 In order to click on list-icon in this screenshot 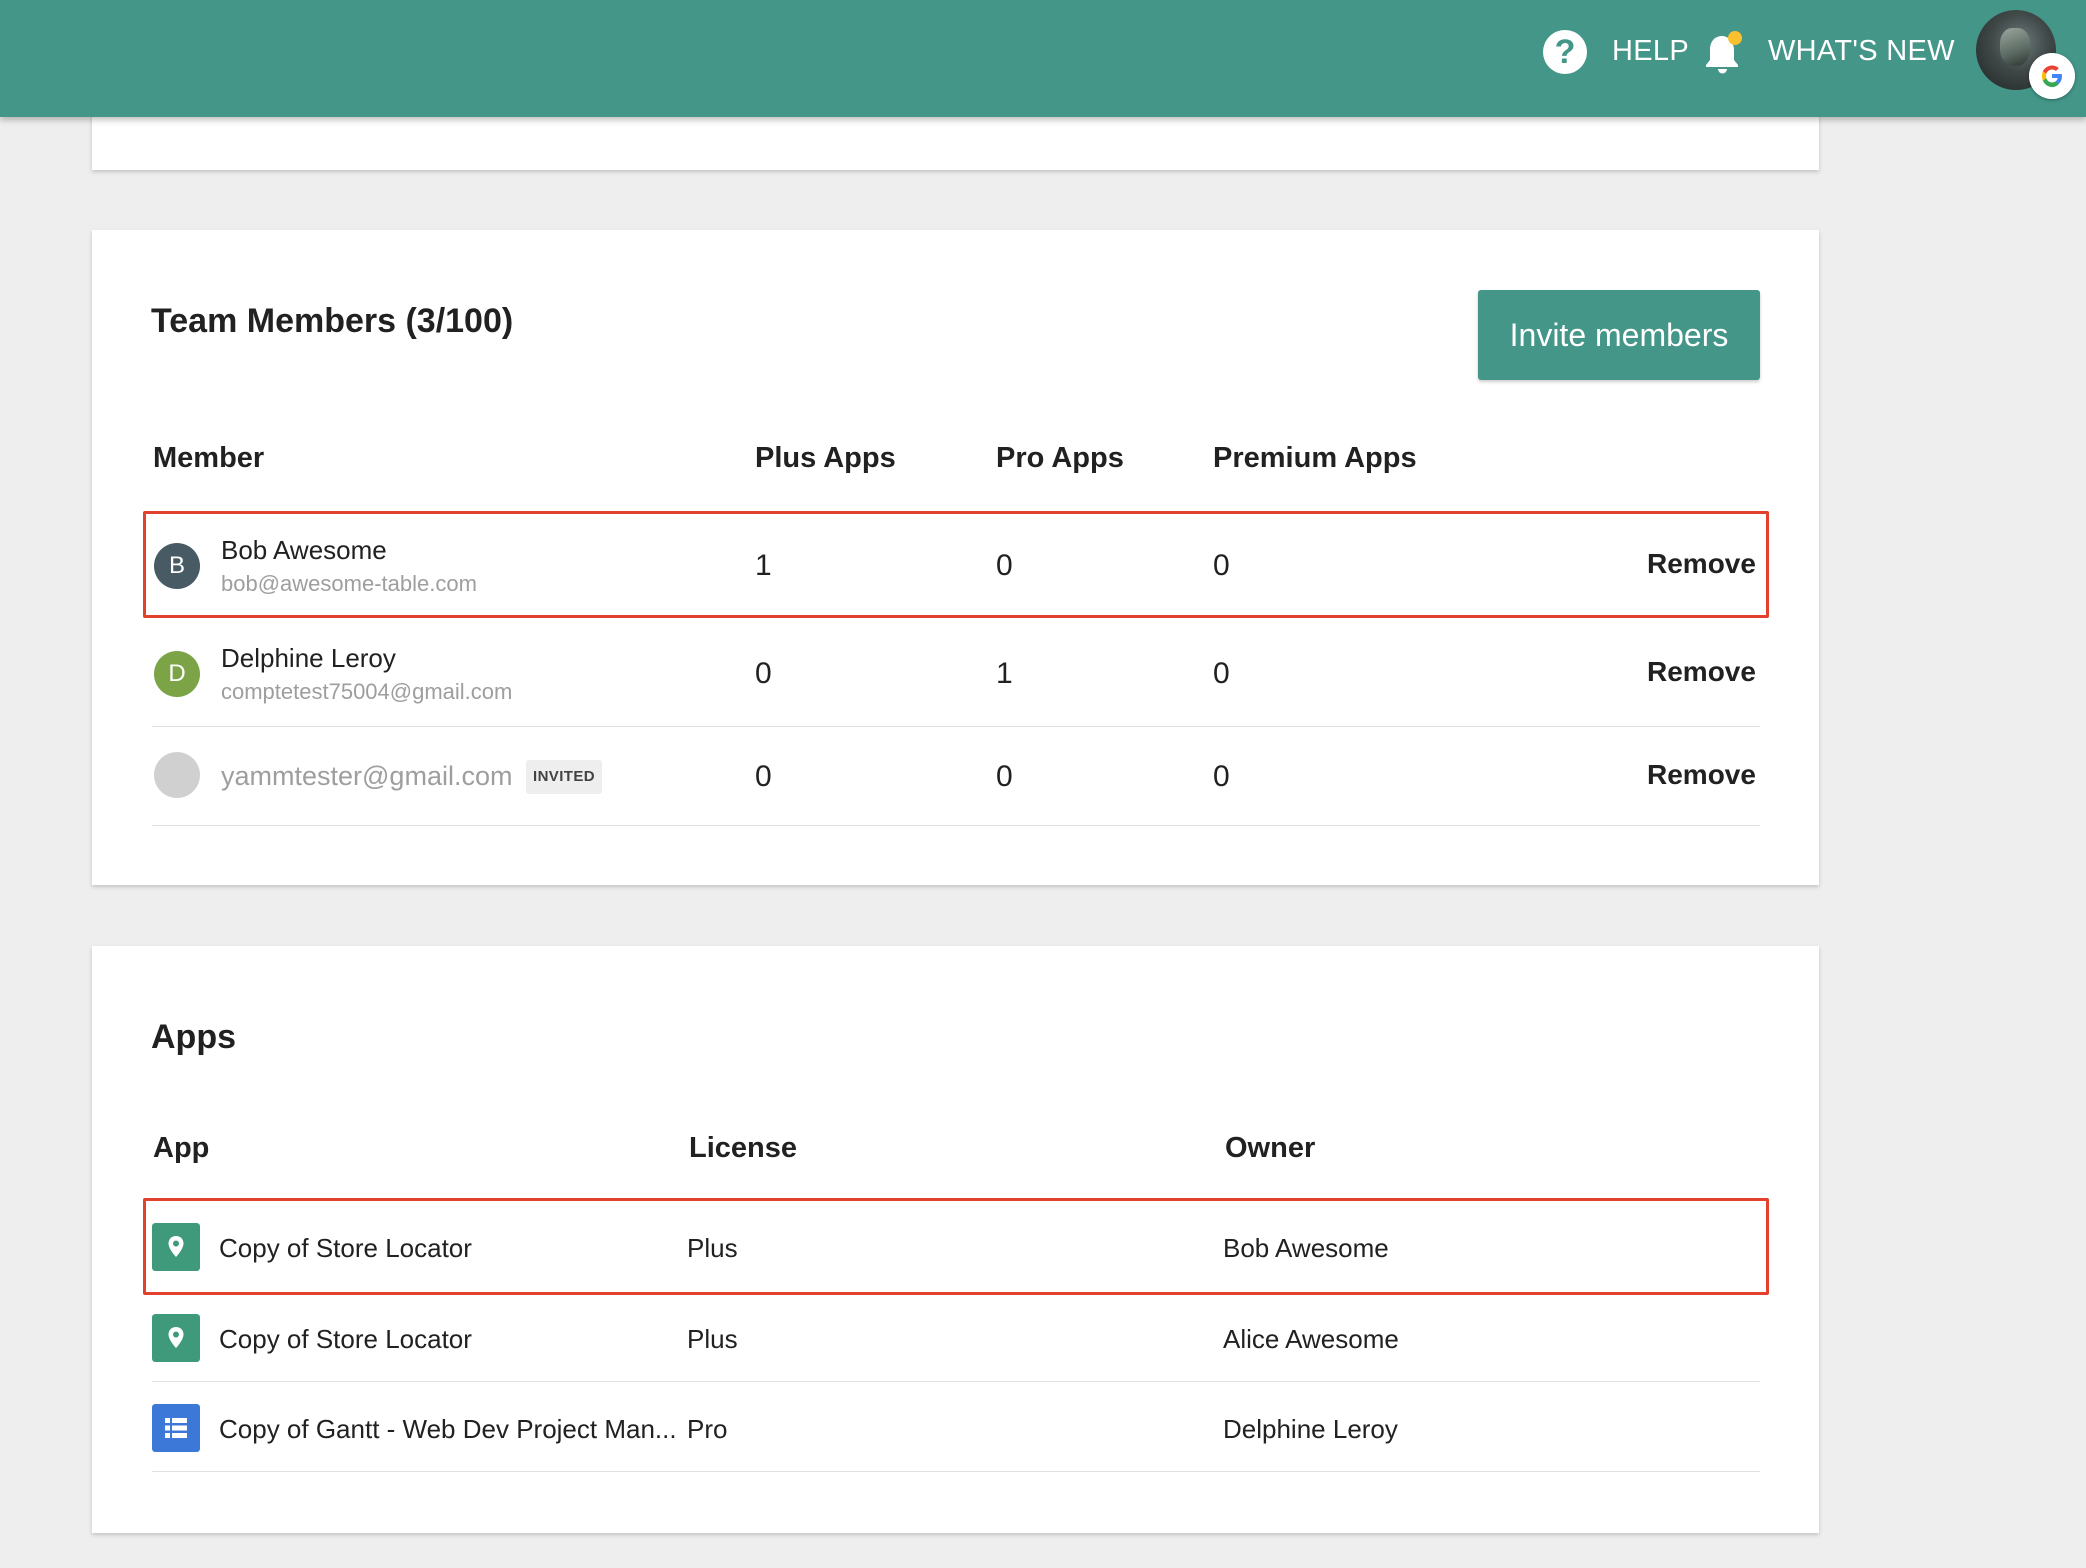, I will do `click(176, 1428)`.